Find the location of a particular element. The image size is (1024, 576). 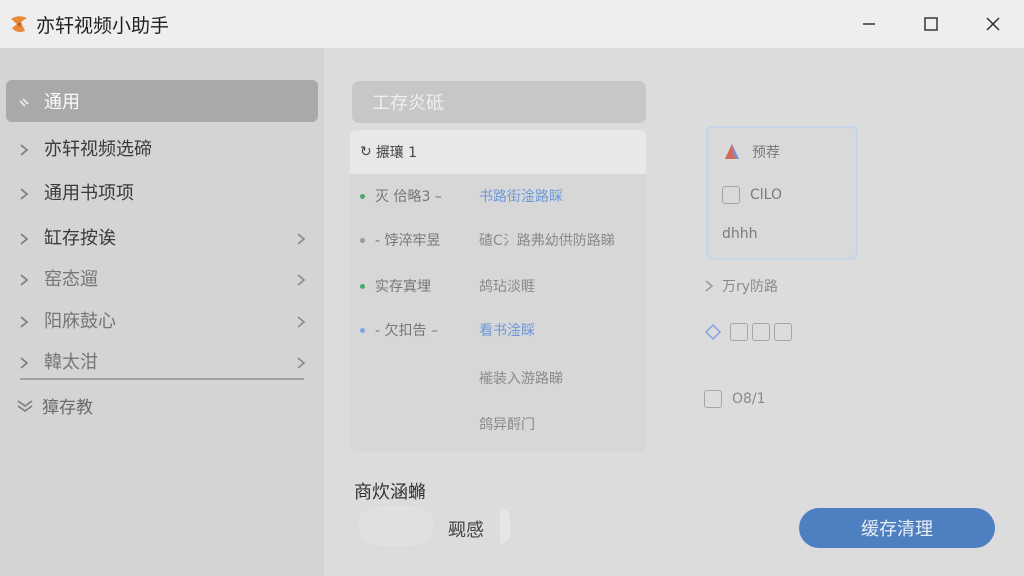

toggle-edge is located at coordinates (505, 526).